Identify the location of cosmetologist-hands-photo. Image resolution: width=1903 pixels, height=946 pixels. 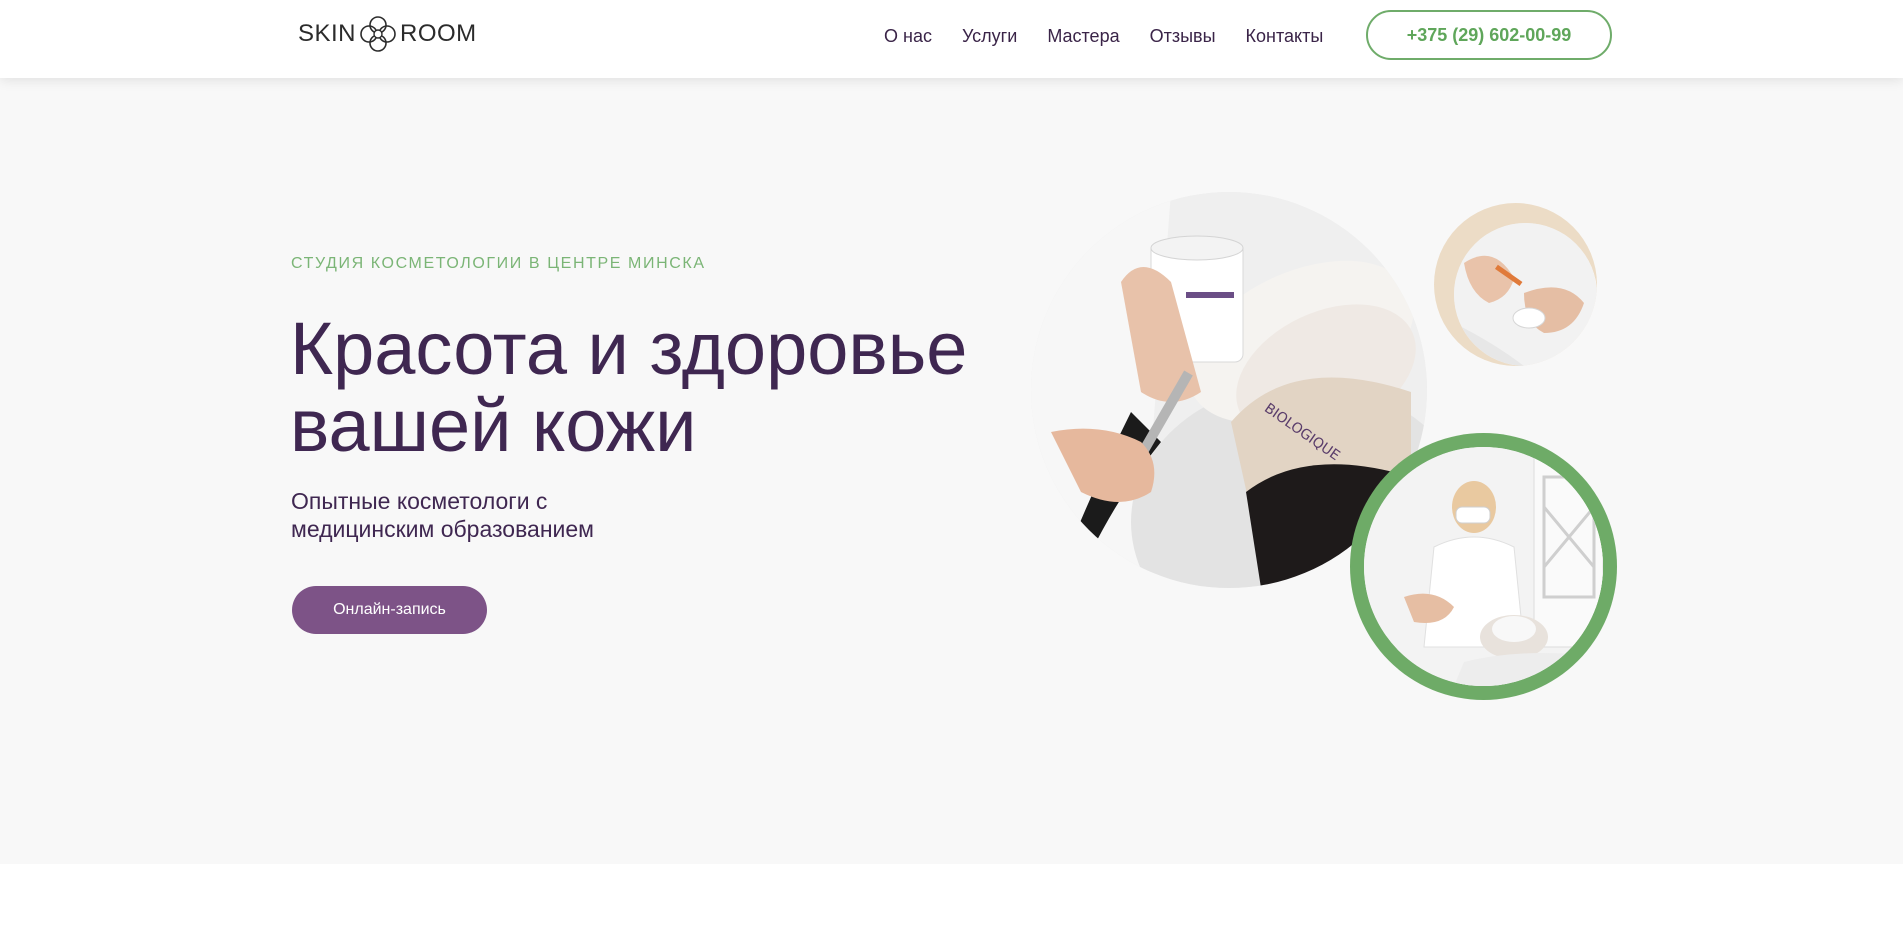
(1515, 284).